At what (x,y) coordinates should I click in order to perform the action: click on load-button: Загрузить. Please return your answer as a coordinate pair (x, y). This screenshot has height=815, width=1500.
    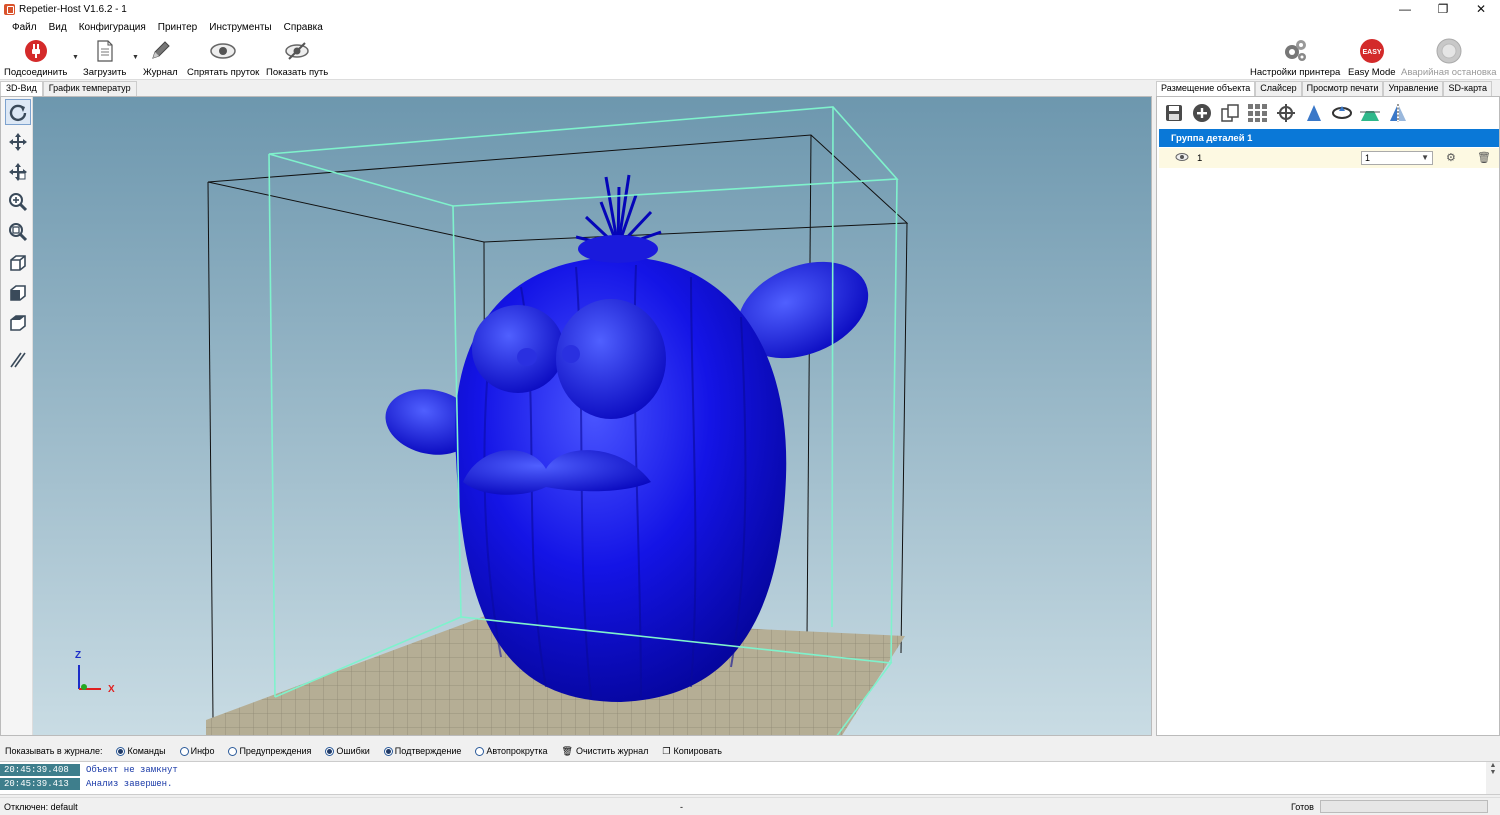
    Looking at the image, I should click on (104, 58).